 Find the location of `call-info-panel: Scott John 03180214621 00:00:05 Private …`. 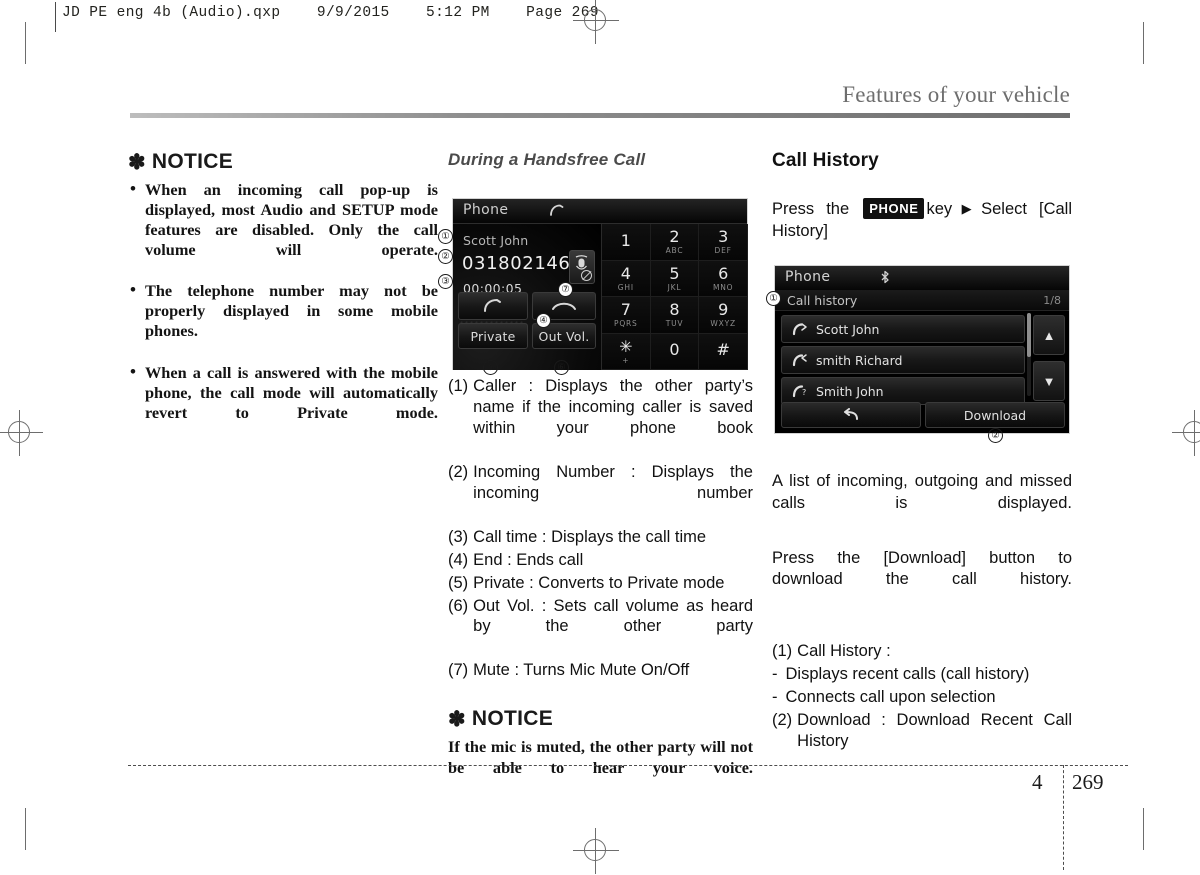

call-info-panel: Scott John 03180214621 00:00:05 Private … is located at coordinates (527, 297).